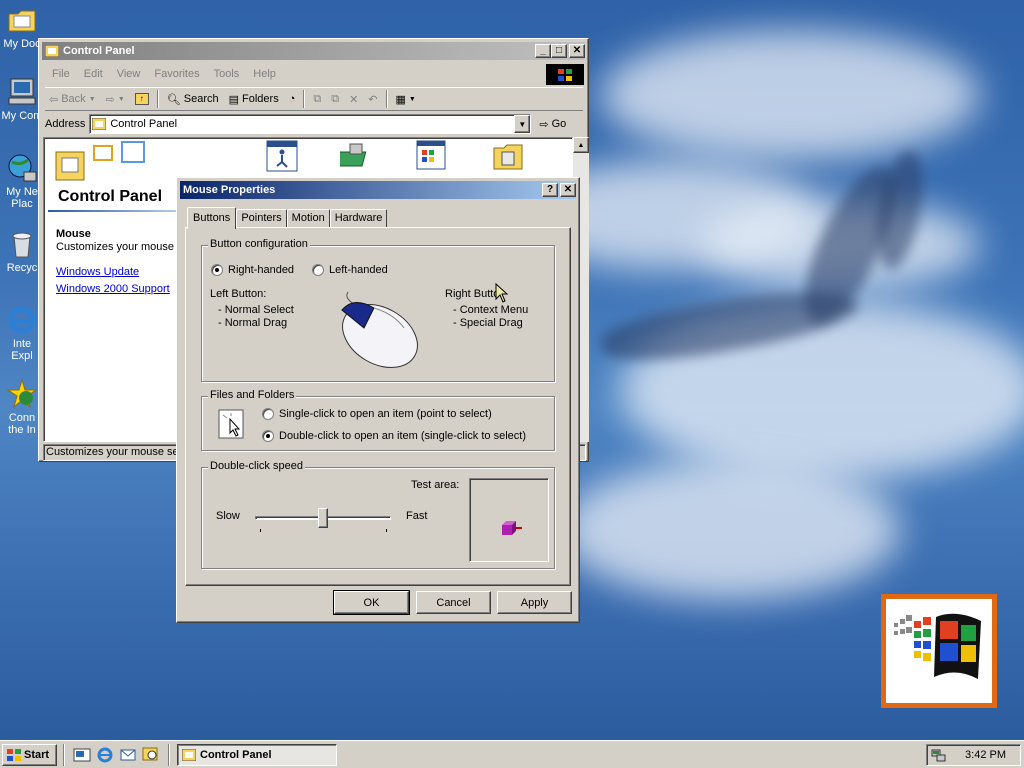 This screenshot has height=768, width=1024. What do you see at coordinates (93, 74) in the screenshot?
I see `menu-edit: Edit` at bounding box center [93, 74].